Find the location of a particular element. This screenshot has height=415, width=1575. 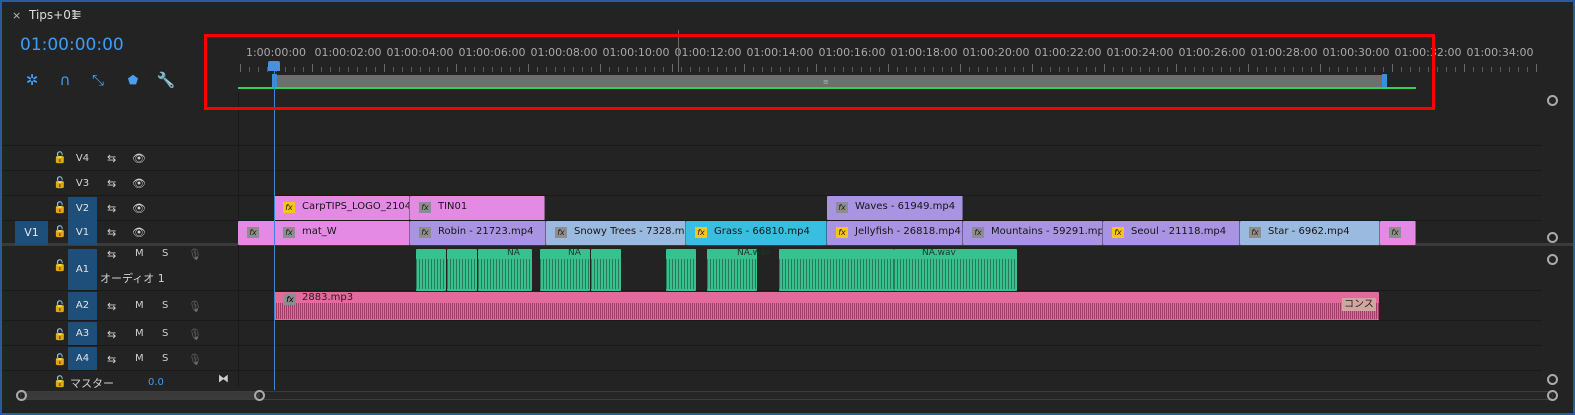

tab-menu-icon: ≡ is located at coordinates (76, 14).